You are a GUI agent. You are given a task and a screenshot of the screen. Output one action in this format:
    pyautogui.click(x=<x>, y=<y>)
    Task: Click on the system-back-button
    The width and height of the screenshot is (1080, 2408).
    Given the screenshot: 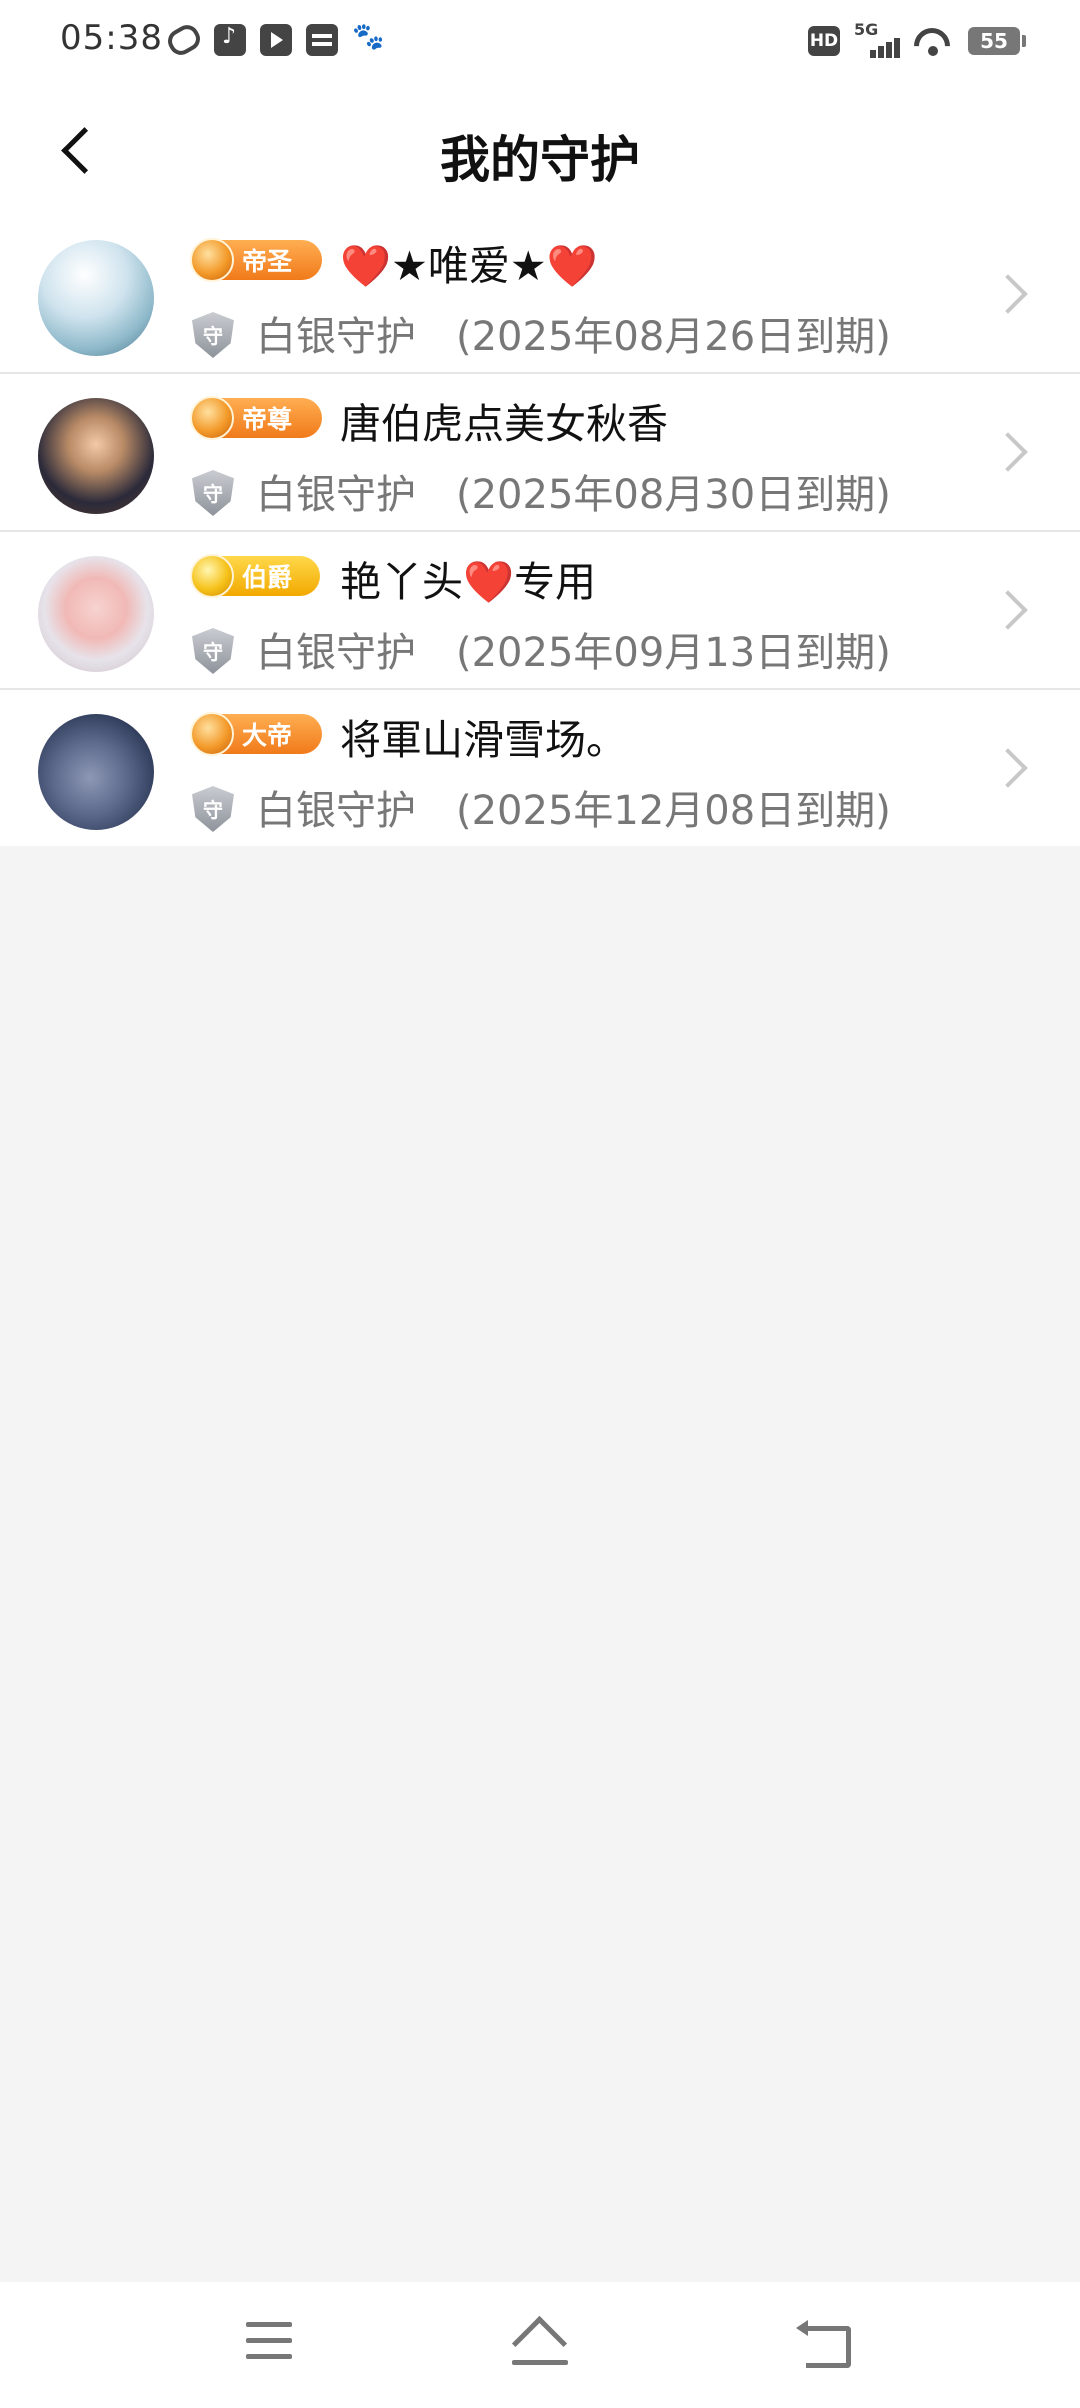 What is the action you would take?
    pyautogui.click(x=828, y=2344)
    